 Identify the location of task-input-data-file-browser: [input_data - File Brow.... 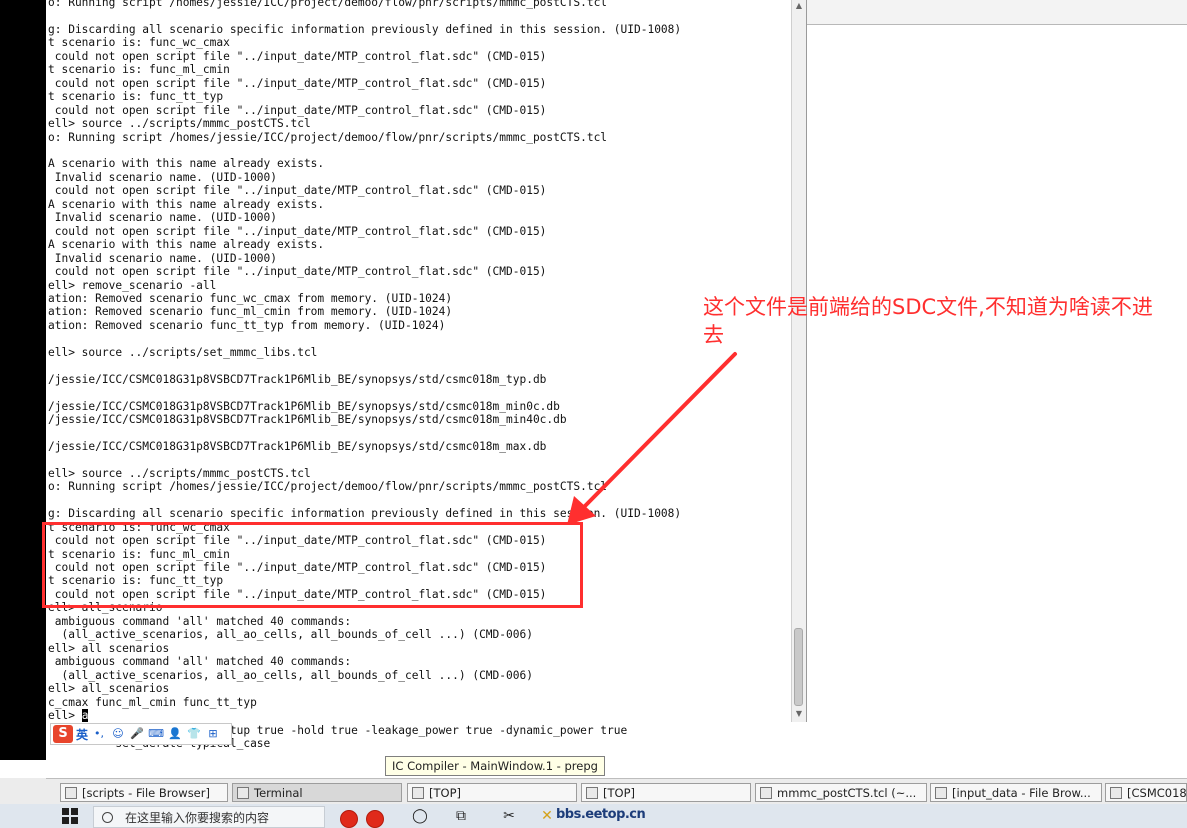
(1016, 792).